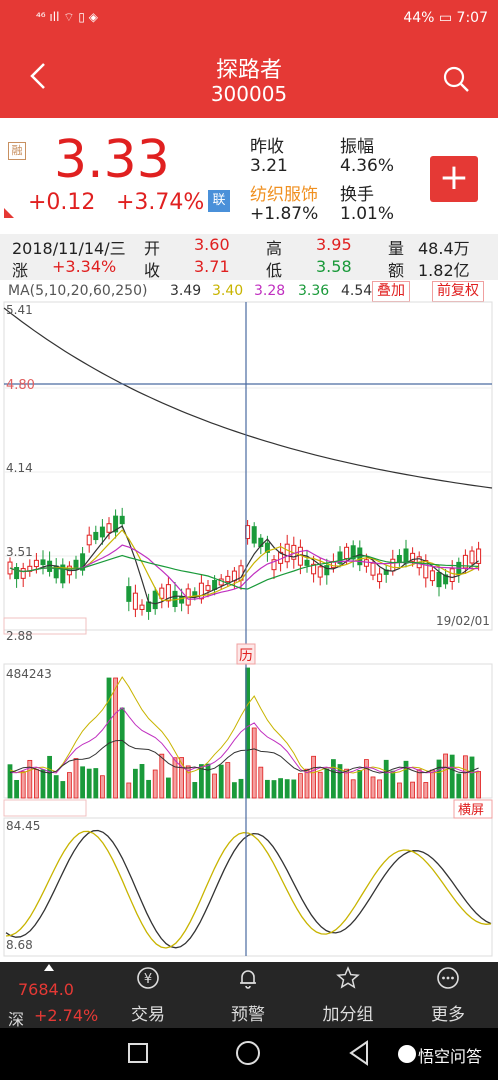  What do you see at coordinates (45, 808) in the screenshot?
I see `volume-label-box` at bounding box center [45, 808].